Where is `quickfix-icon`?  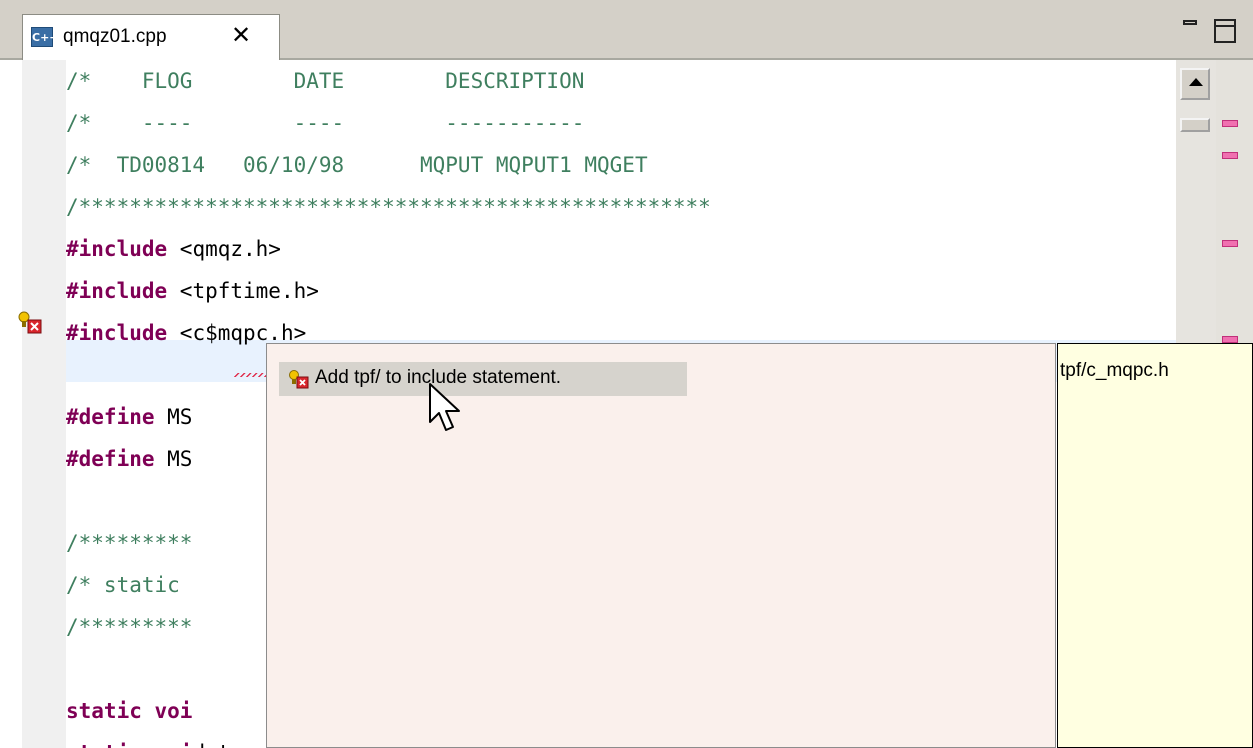 quickfix-icon is located at coordinates (299, 379).